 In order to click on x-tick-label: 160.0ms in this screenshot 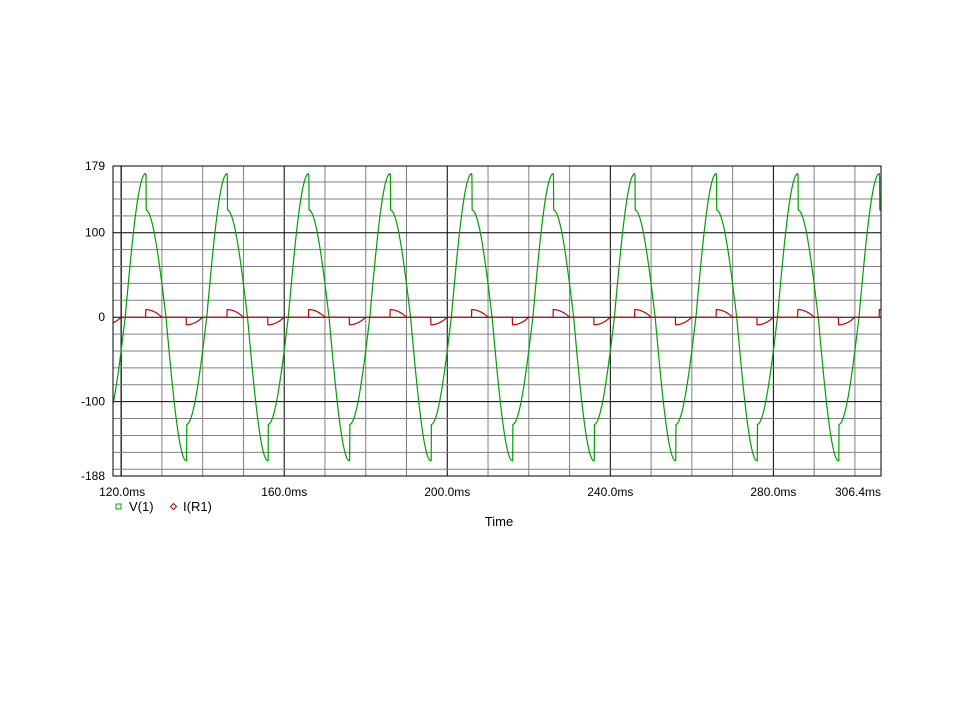, I will do `click(284, 492)`.